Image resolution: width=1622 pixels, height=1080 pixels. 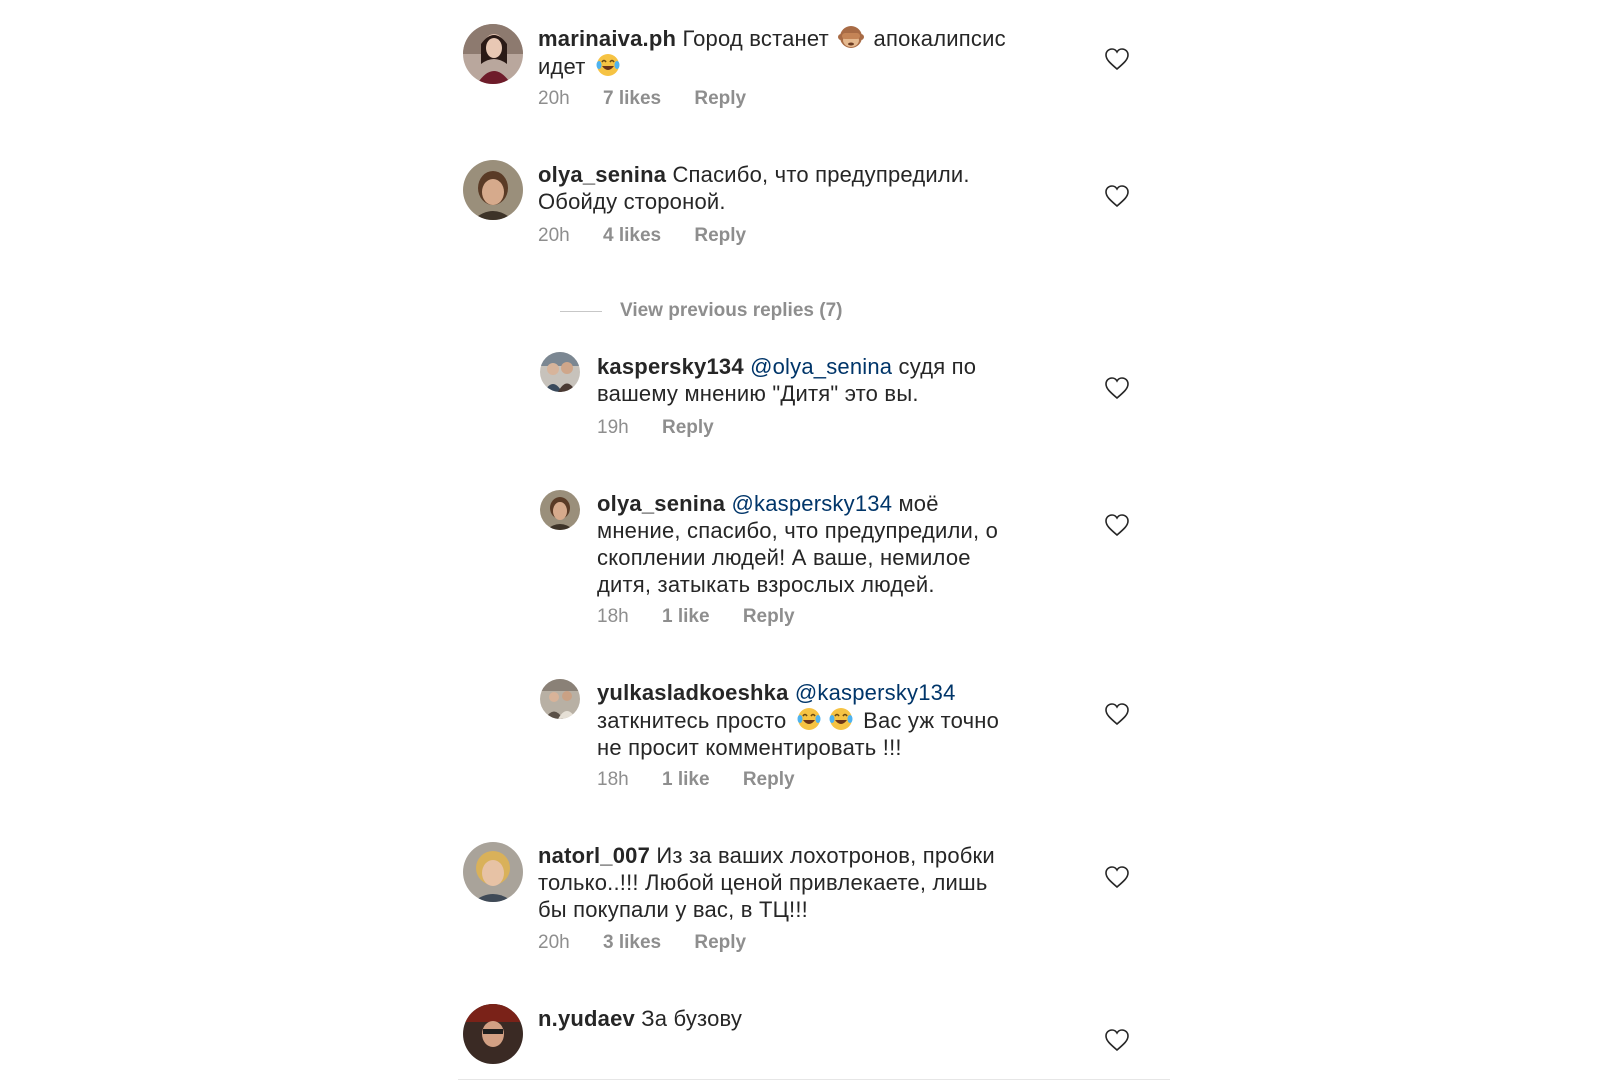 I want to click on heart-icon, so click(x=1117, y=1040).